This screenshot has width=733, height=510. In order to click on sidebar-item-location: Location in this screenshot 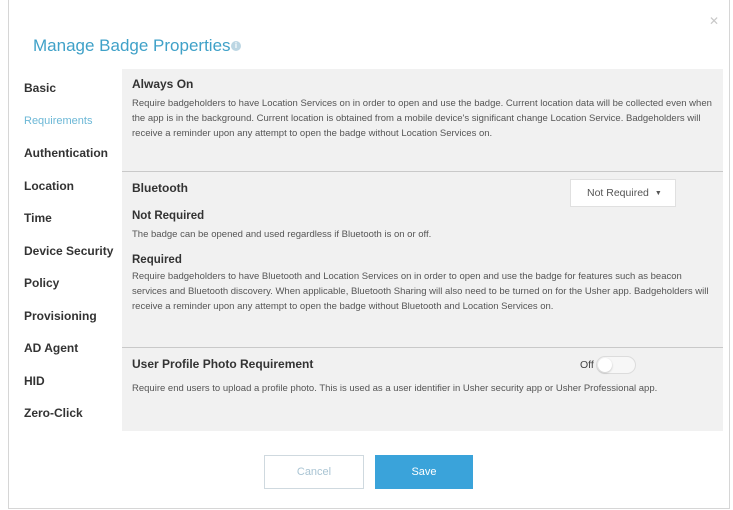, I will do `click(74, 194)`.